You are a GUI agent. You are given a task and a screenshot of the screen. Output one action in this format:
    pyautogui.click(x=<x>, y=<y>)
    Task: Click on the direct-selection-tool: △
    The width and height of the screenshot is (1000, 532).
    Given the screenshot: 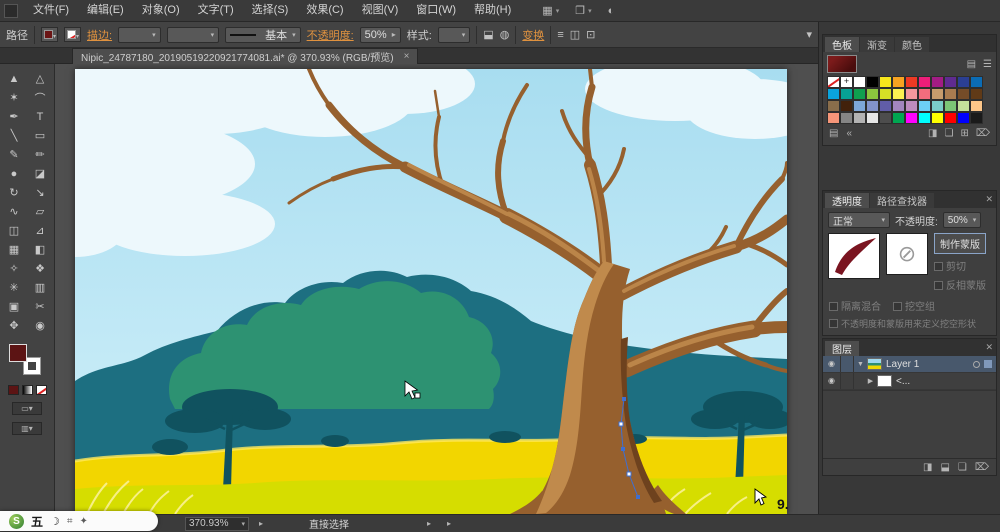 What is the action you would take?
    pyautogui.click(x=40, y=78)
    